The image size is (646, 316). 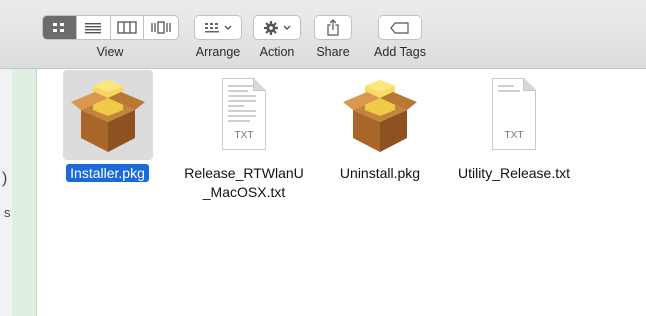 I want to click on view-mode-segmented-control, so click(x=110, y=27).